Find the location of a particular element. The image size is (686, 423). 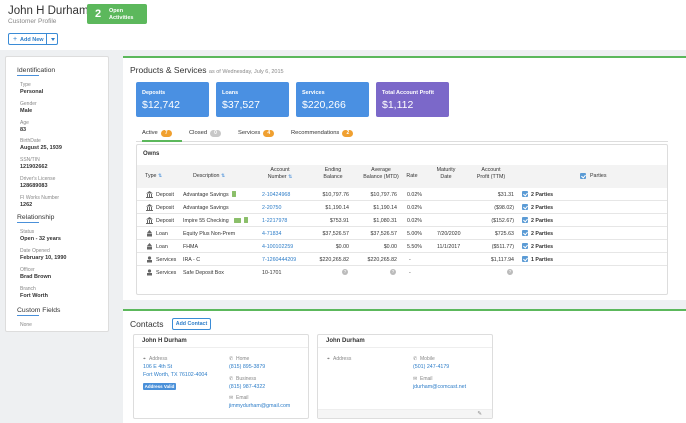

add-new-button: + Add New is located at coordinates (33, 39).